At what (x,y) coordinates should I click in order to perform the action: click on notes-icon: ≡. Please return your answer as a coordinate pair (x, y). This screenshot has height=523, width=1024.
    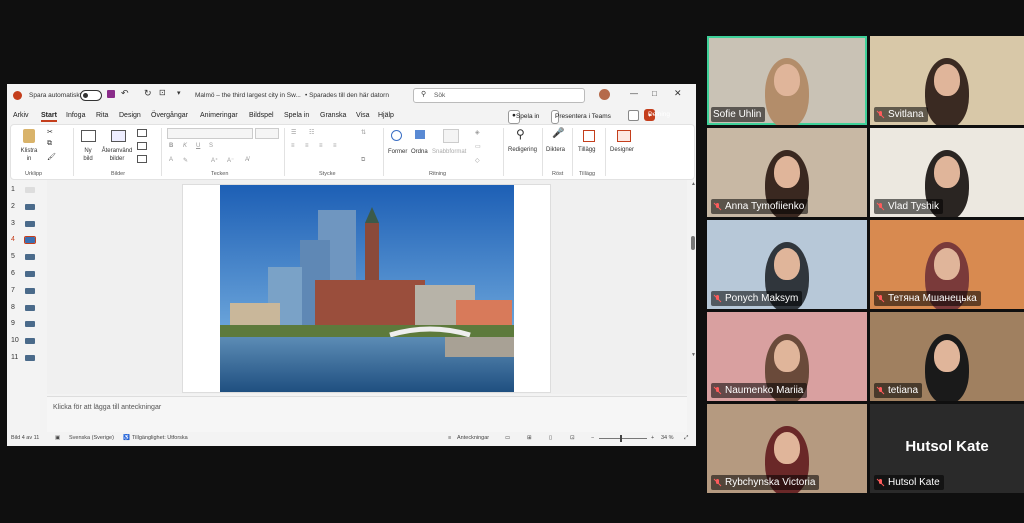
    Looking at the image, I should click on (449, 438).